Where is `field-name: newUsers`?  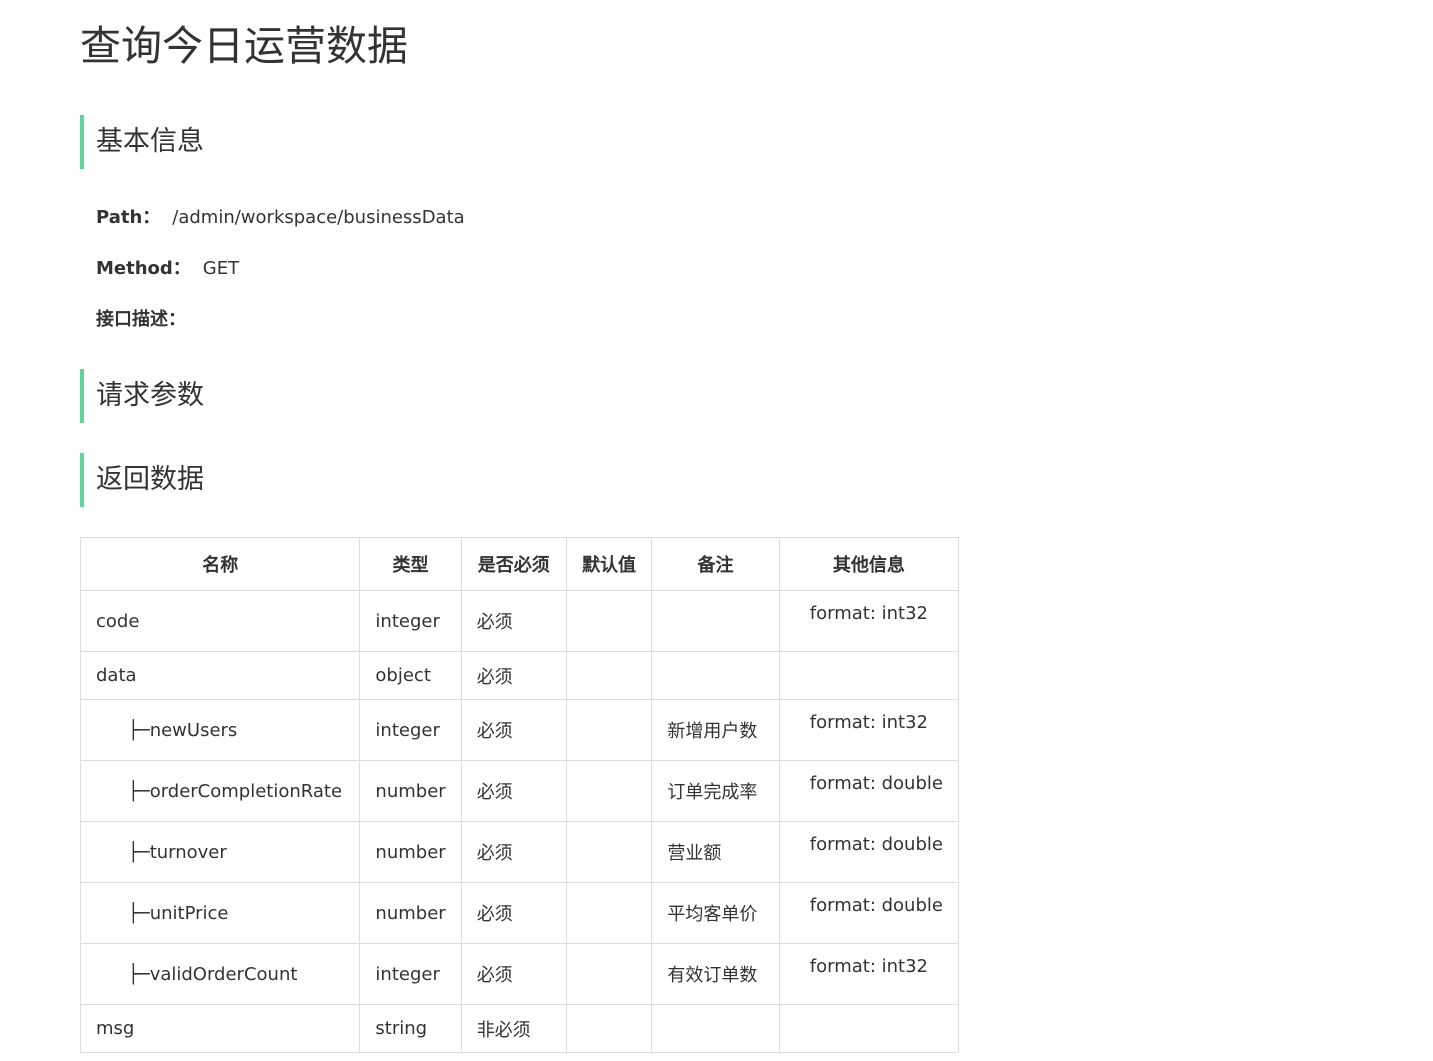
field-name: newUsers is located at coordinates (193, 730).